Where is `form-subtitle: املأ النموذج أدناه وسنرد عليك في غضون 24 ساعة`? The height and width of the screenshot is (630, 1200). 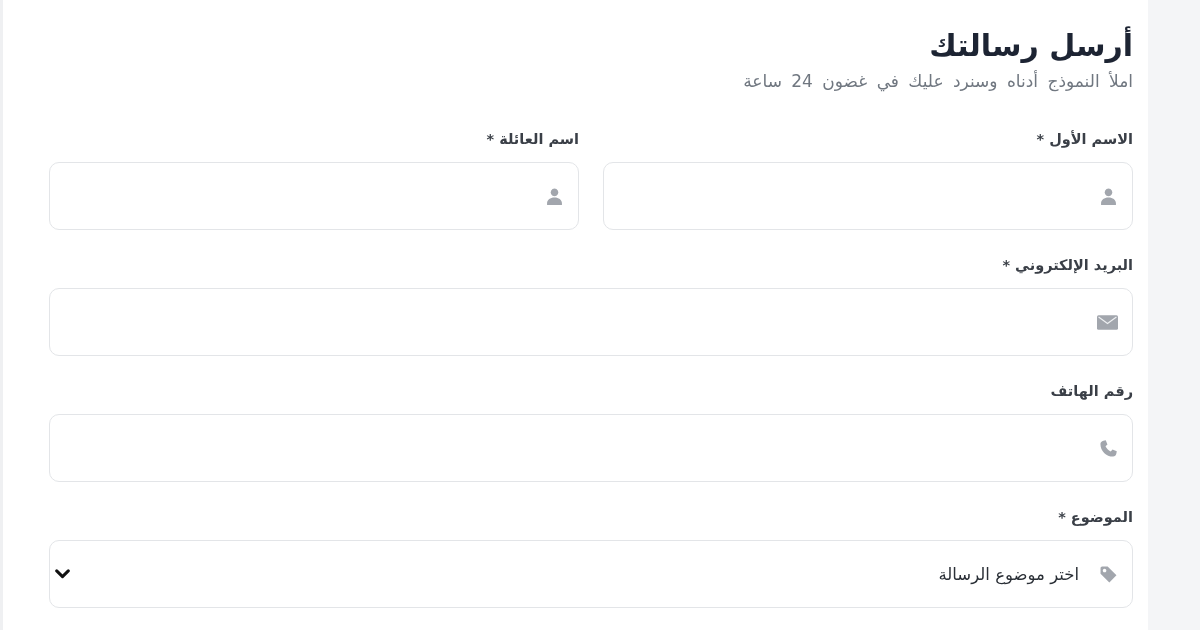
form-subtitle: املأ النموذج أدناه وسنرد عليك في غضون 24 ساعة is located at coordinates (938, 81).